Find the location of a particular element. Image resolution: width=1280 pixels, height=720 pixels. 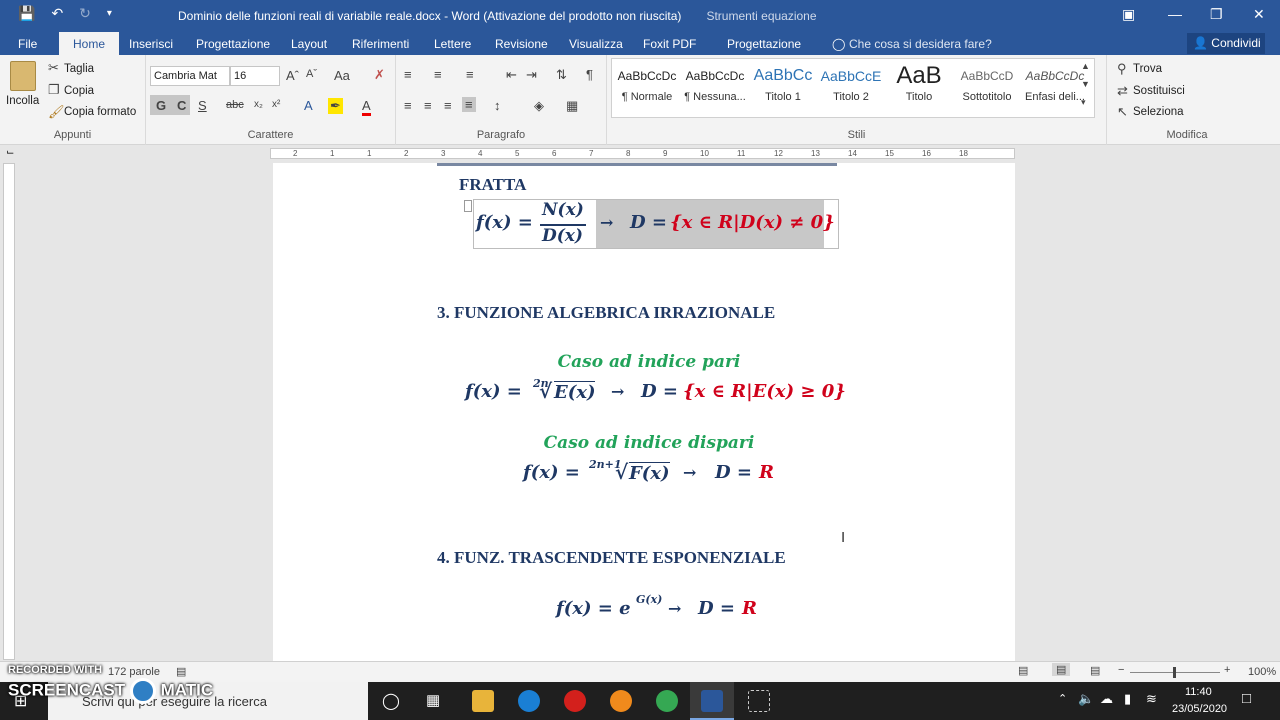

format-painter-icon: 🖌 is located at coordinates (56, 112).